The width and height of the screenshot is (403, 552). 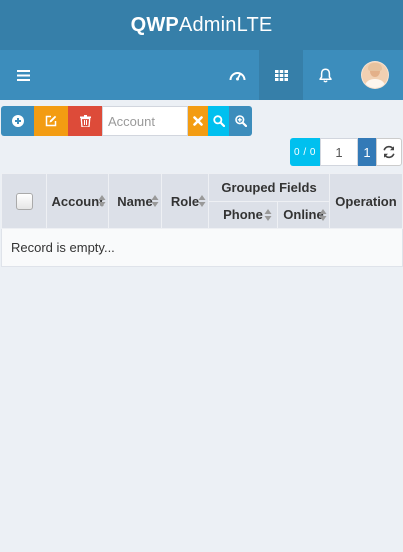 I want to click on zoom-in-icon, so click(x=240, y=121).